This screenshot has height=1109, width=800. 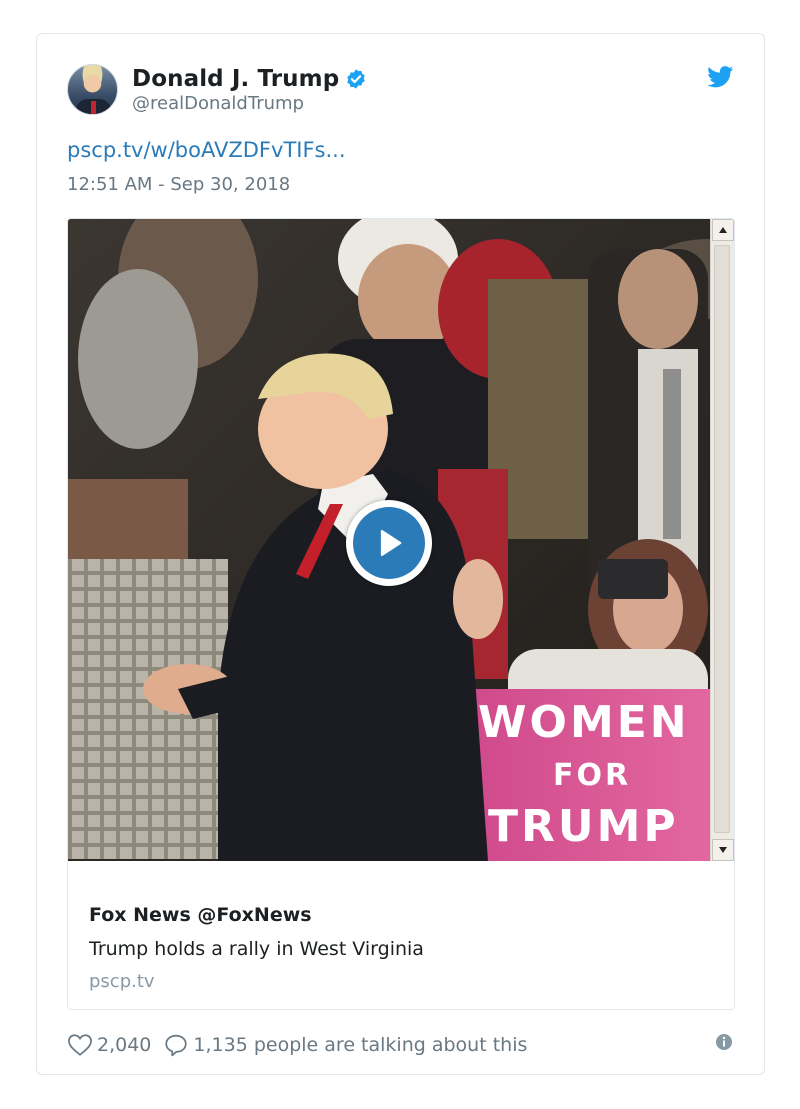 What do you see at coordinates (592, 775) in the screenshot?
I see `sign-text-for: FOR` at bounding box center [592, 775].